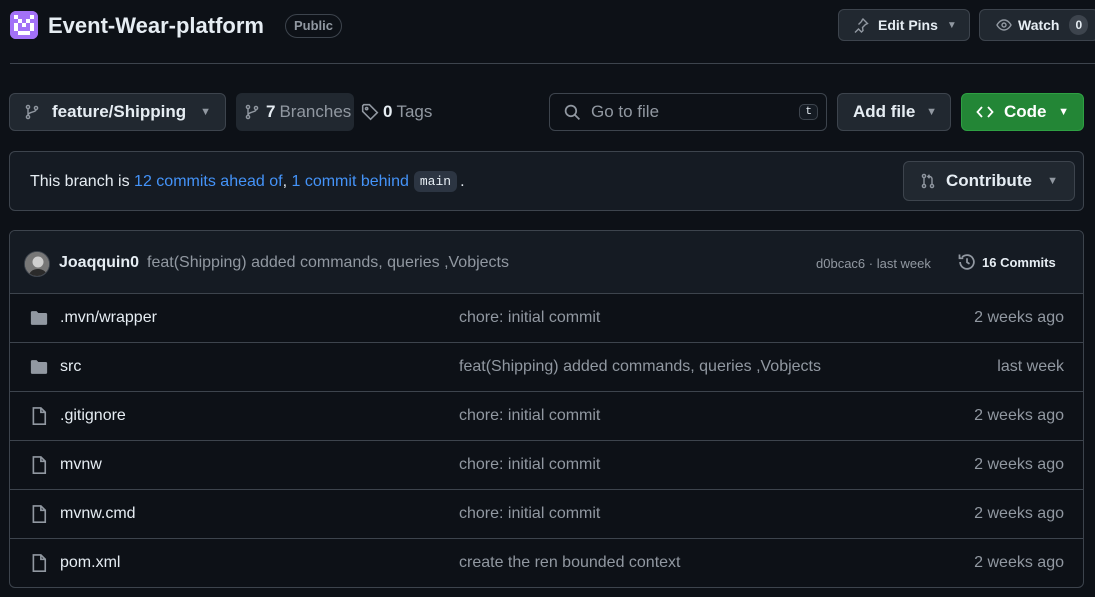 The height and width of the screenshot is (597, 1095). What do you see at coordinates (1079, 25) in the screenshot?
I see `watch-count: 0` at bounding box center [1079, 25].